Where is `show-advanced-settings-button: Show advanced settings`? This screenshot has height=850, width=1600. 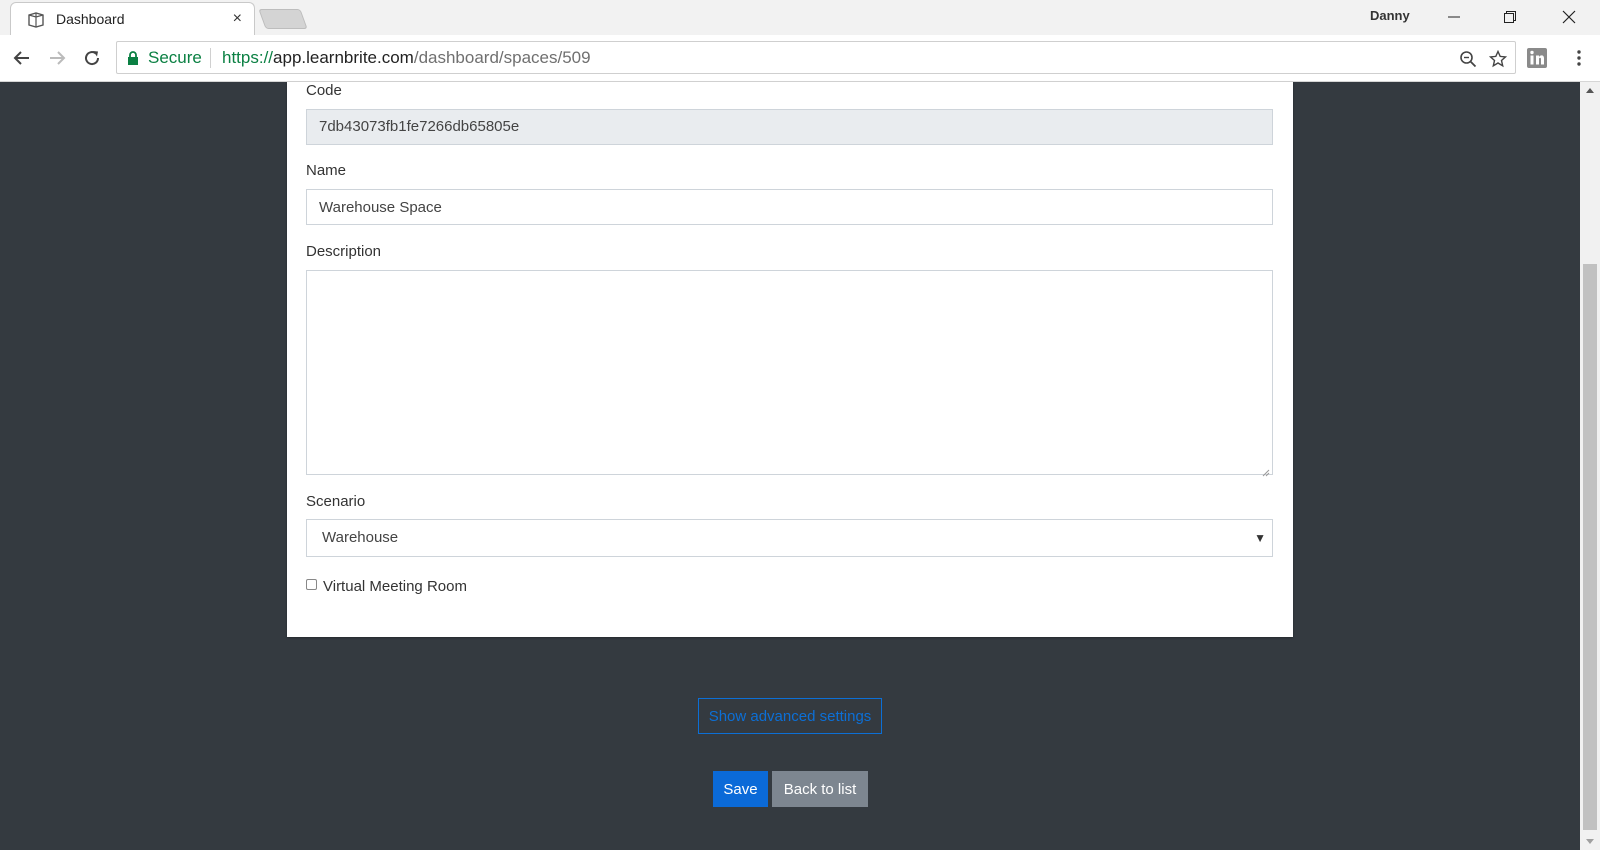 show-advanced-settings-button: Show advanced settings is located at coordinates (790, 716).